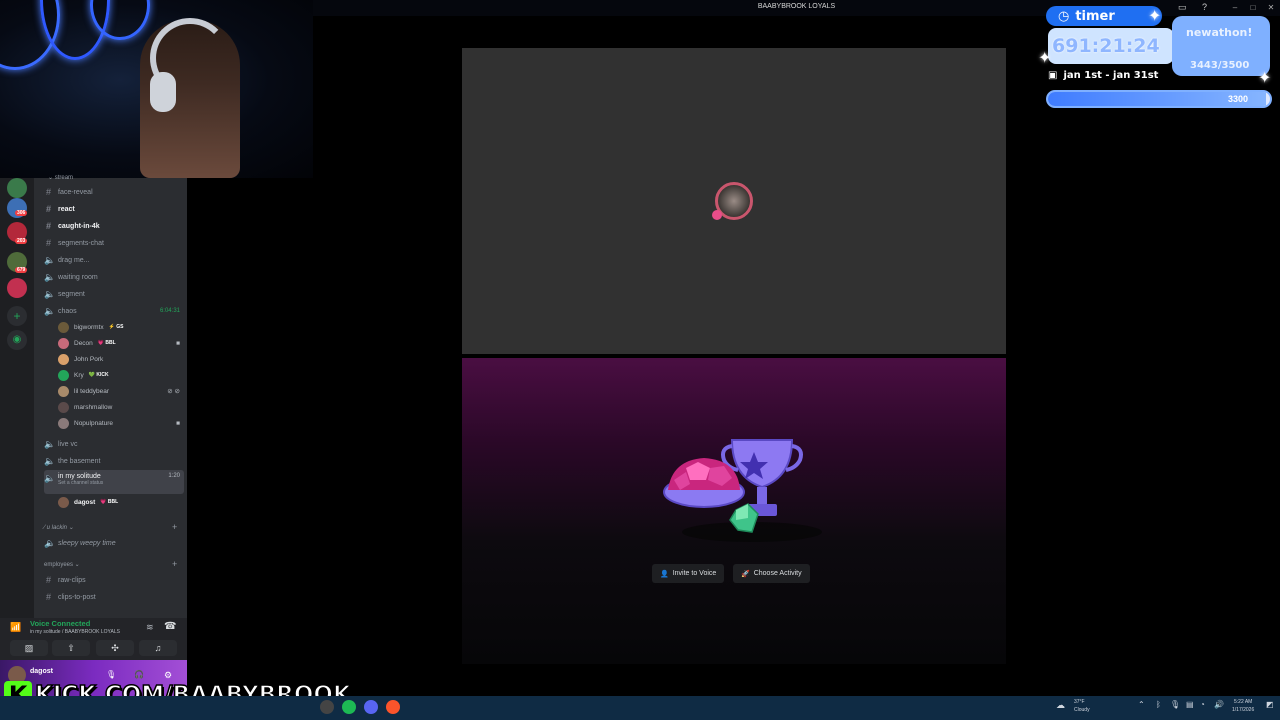 The width and height of the screenshot is (1280, 720). What do you see at coordinates (114, 543) in the screenshot?
I see `channel-sleepy-weepy-time: 🔈 sleepy weepy time` at bounding box center [114, 543].